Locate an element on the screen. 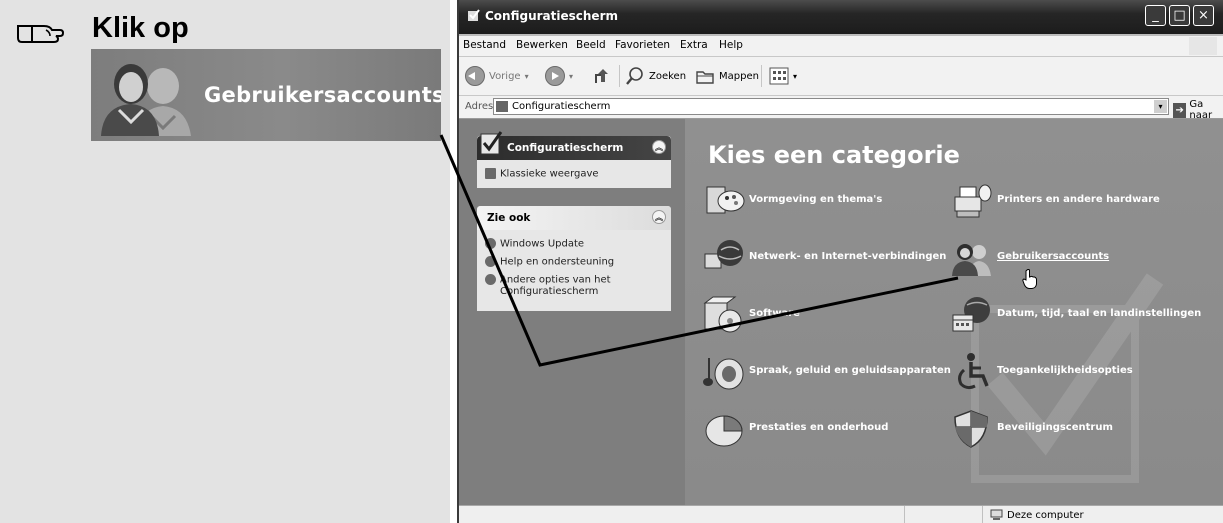 Image resolution: width=1223 pixels, height=523 pixels. control-panel-icon is located at coordinates (474, 15).